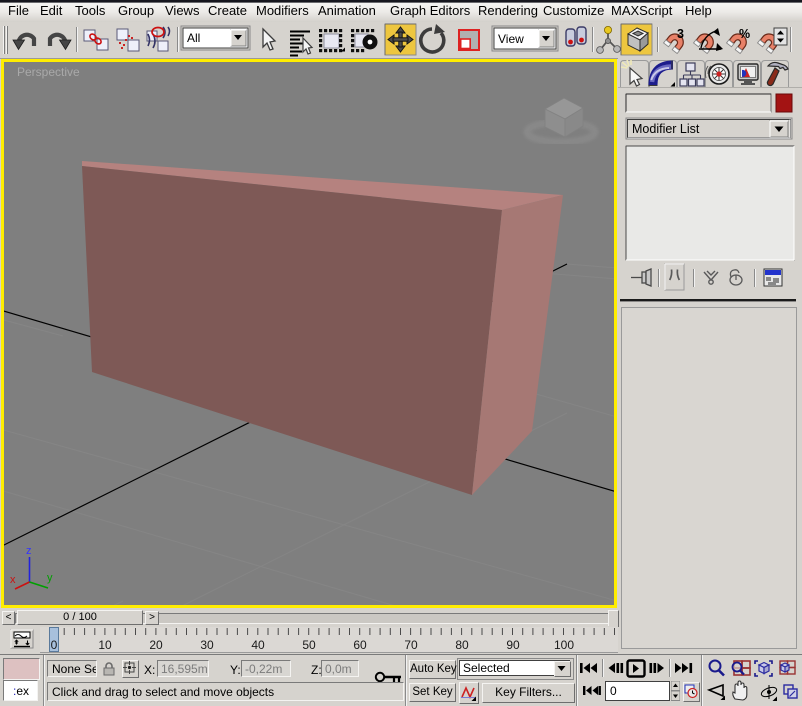 This screenshot has height=706, width=802. I want to click on svg-text: y, so click(50, 578).